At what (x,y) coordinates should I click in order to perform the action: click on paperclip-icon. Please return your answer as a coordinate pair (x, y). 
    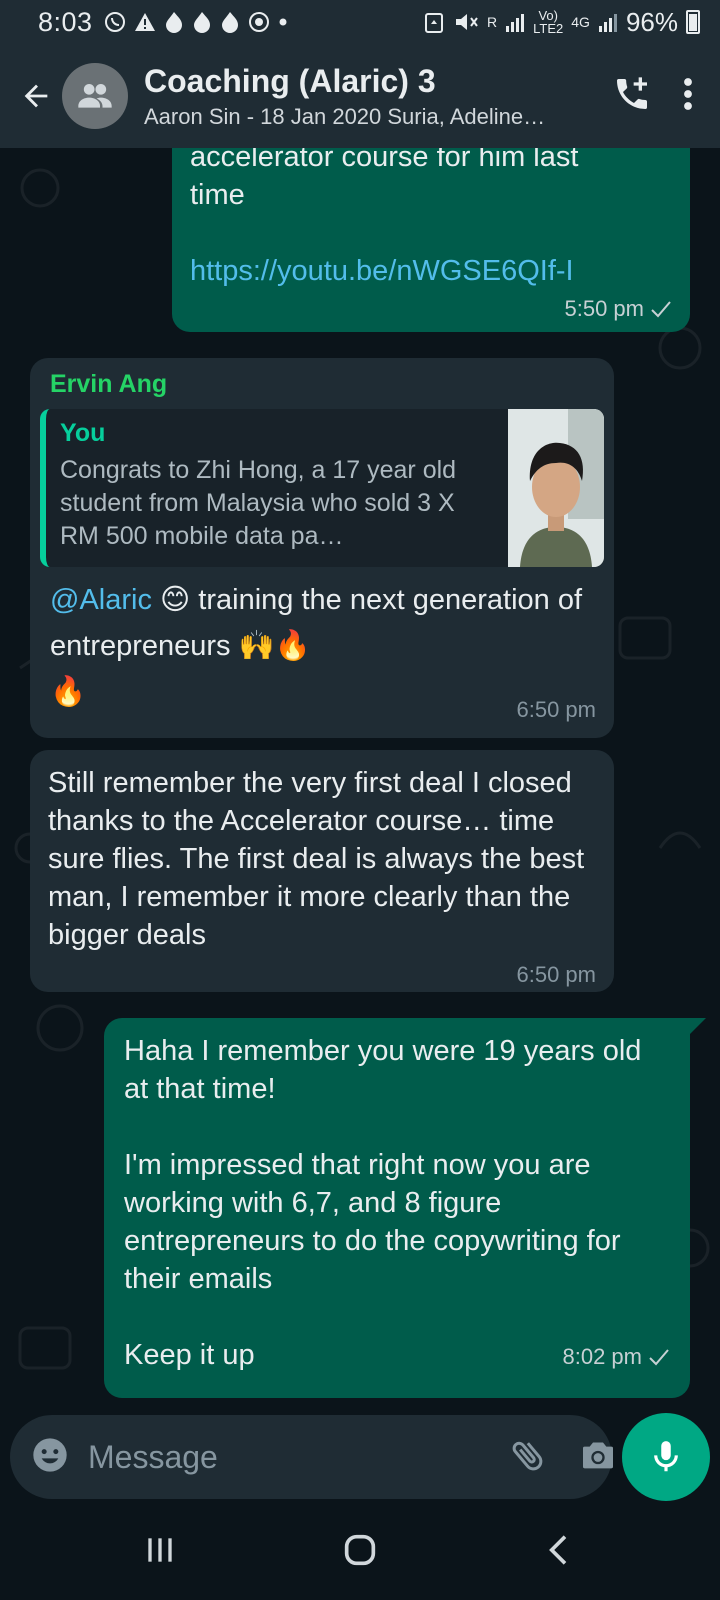
    Looking at the image, I should click on (527, 1455).